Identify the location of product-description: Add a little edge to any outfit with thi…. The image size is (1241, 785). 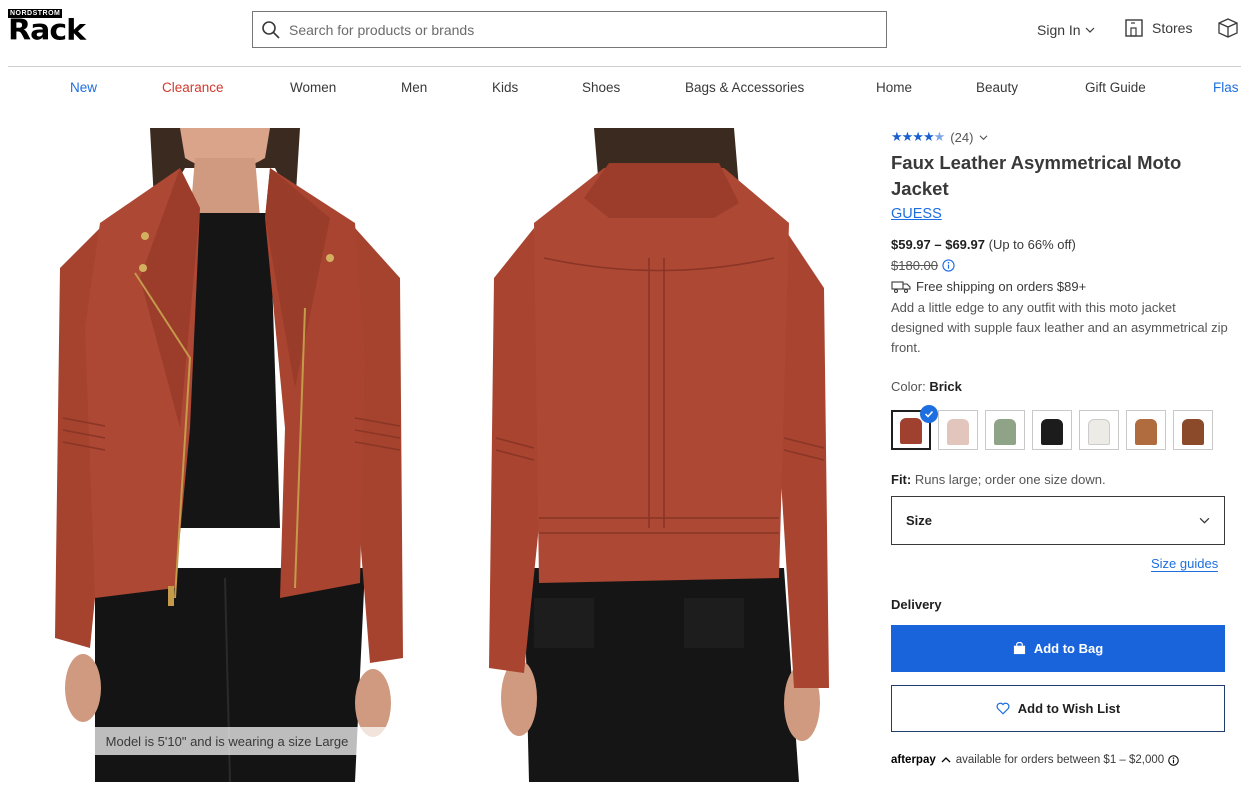
(1059, 327).